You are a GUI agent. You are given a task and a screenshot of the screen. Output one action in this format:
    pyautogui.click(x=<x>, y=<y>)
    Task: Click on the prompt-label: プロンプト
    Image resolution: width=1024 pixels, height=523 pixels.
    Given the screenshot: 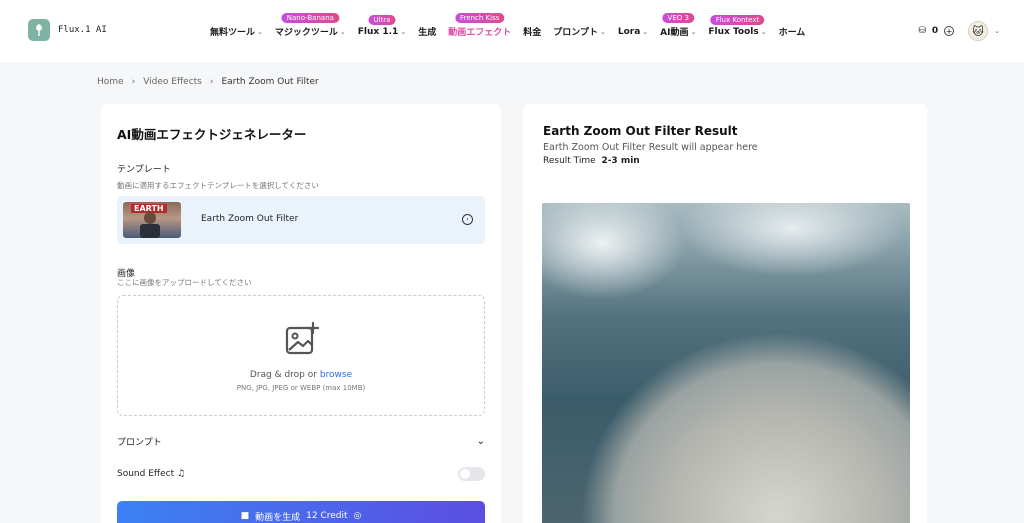 What is the action you would take?
    pyautogui.click(x=139, y=443)
    